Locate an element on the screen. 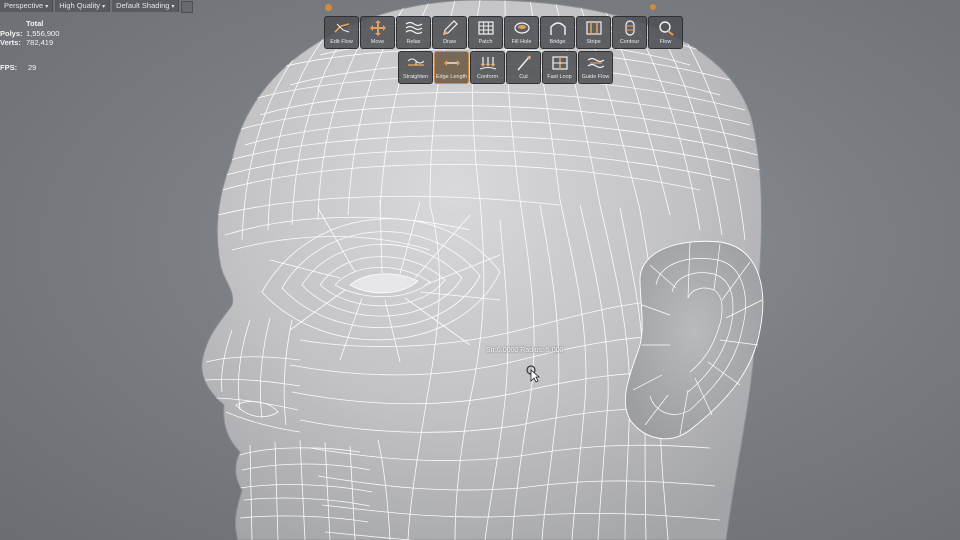 The width and height of the screenshot is (960, 540). tool-guide-flow-button: Guide Flow is located at coordinates (595, 67).